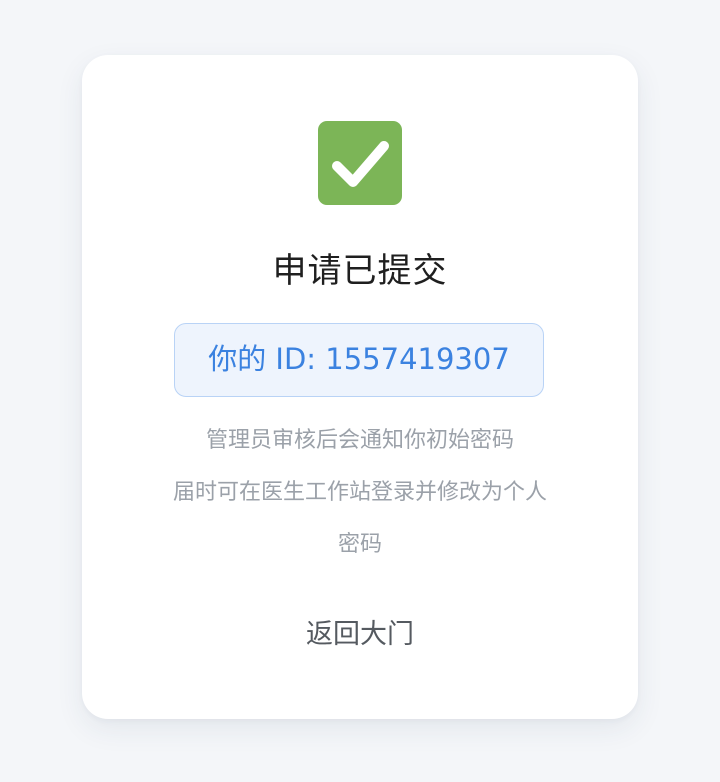  I want to click on page-title: 申请已提交, so click(360, 271).